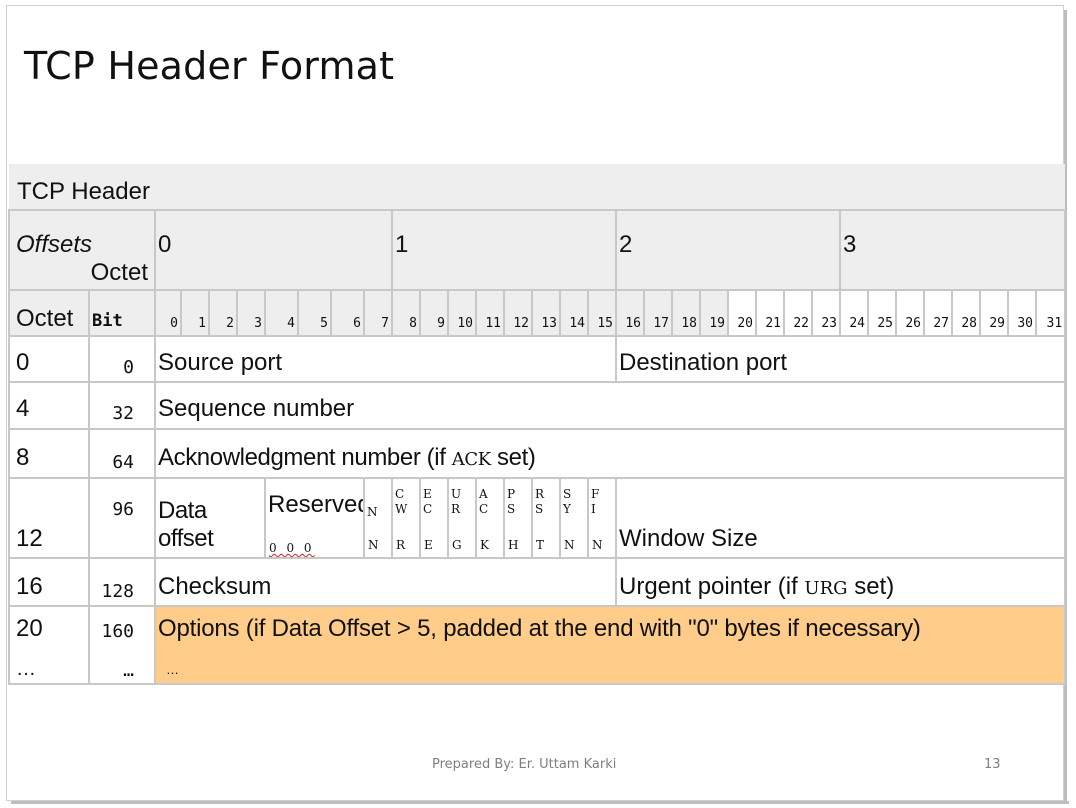 Image resolution: width=1076 pixels, height=808 pixels. What do you see at coordinates (826, 588) in the screenshot?
I see `urg-code: URG` at bounding box center [826, 588].